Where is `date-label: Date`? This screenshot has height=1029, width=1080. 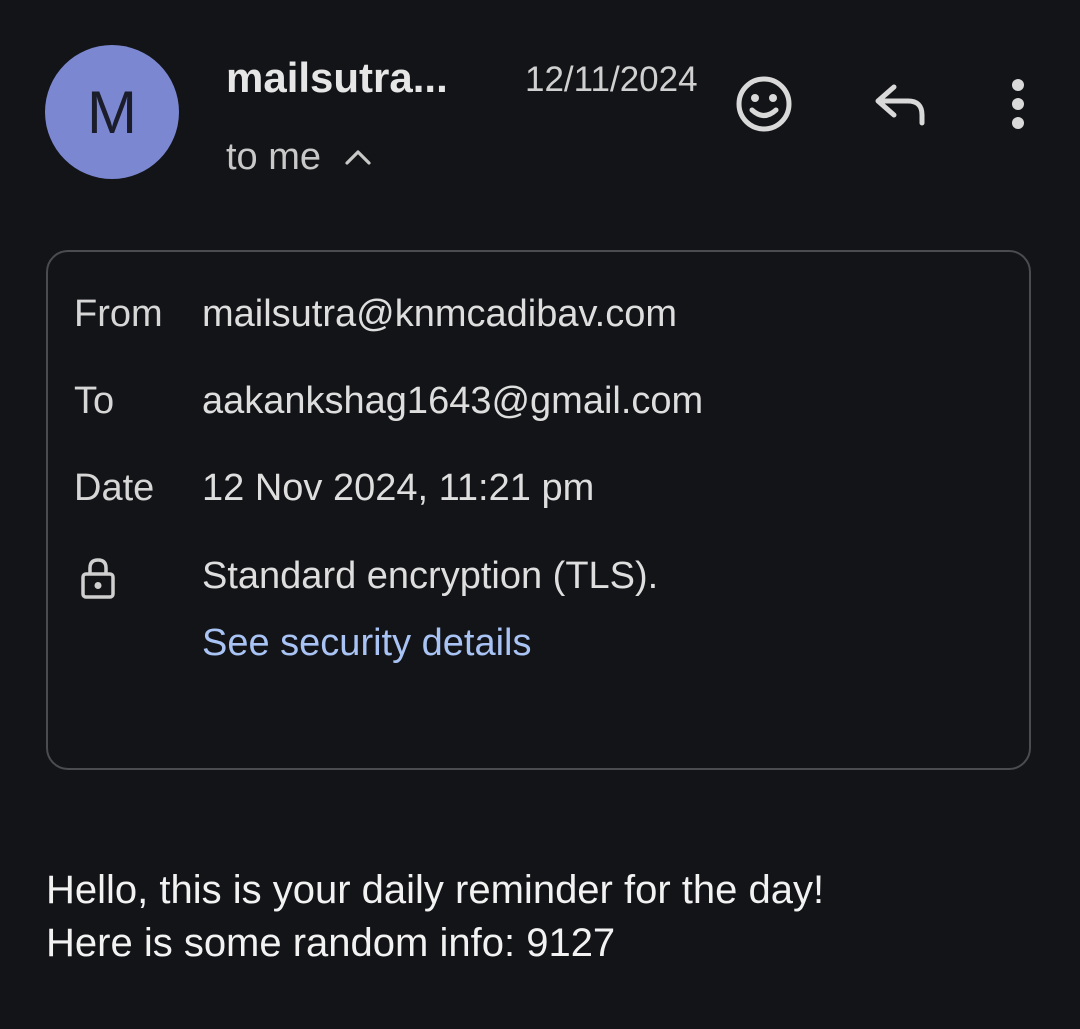 date-label: Date is located at coordinates (114, 488).